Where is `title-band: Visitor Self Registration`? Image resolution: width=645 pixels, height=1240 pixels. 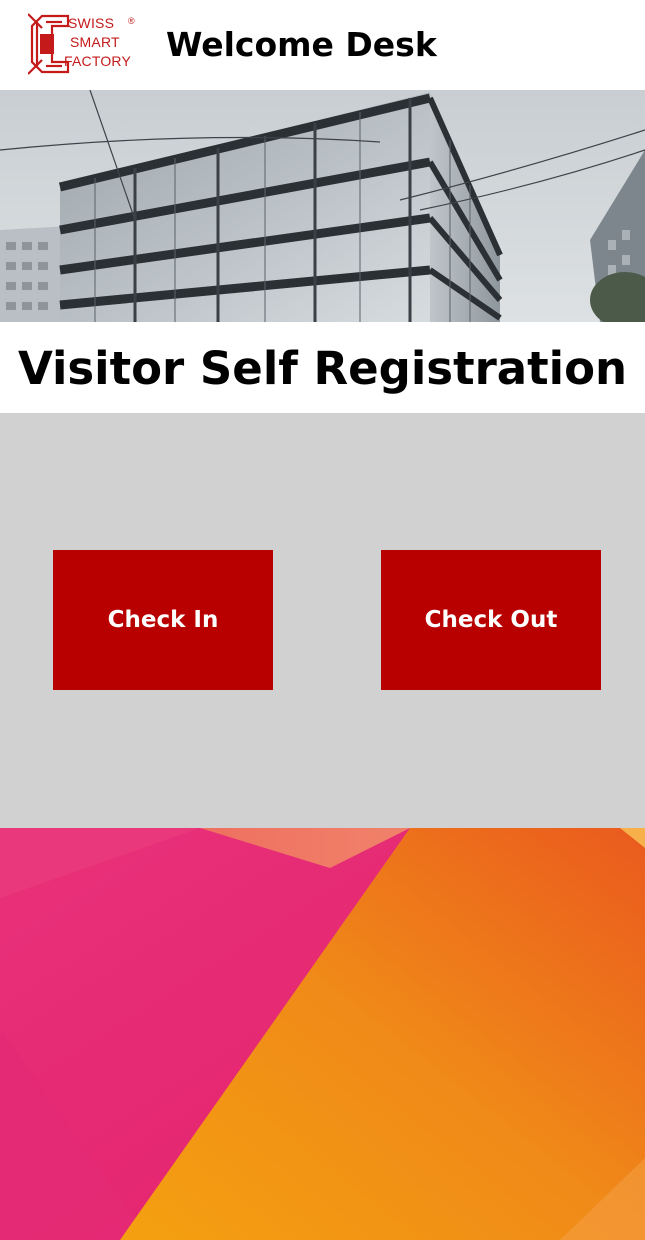
title-band: Visitor Self Registration is located at coordinates (322, 367).